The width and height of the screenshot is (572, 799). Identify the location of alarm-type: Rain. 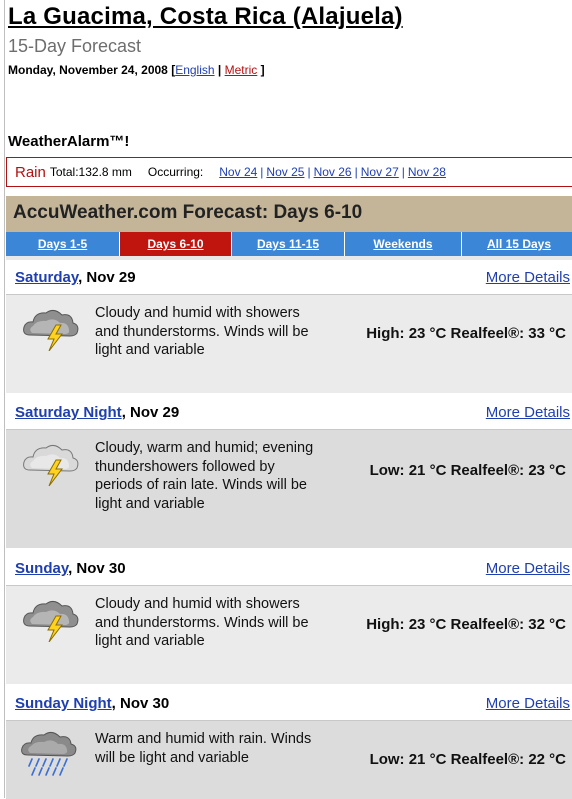
(30, 172).